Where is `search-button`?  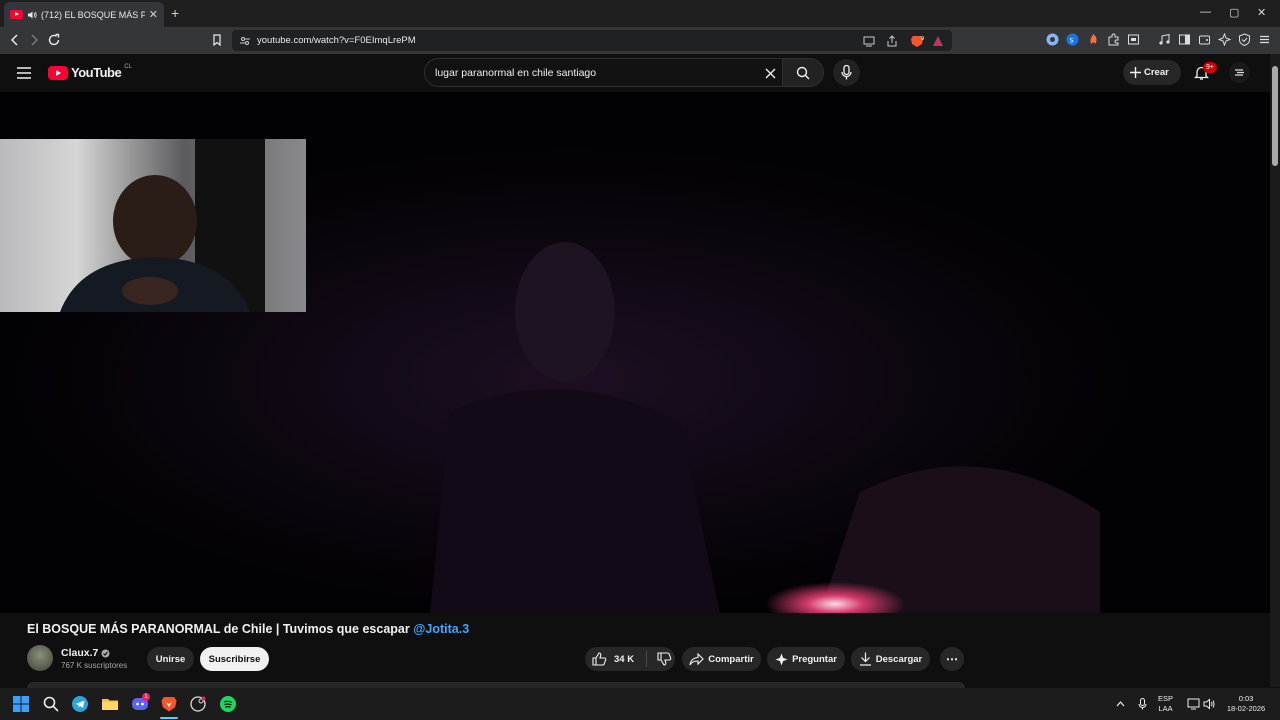
search-button is located at coordinates (803, 72).